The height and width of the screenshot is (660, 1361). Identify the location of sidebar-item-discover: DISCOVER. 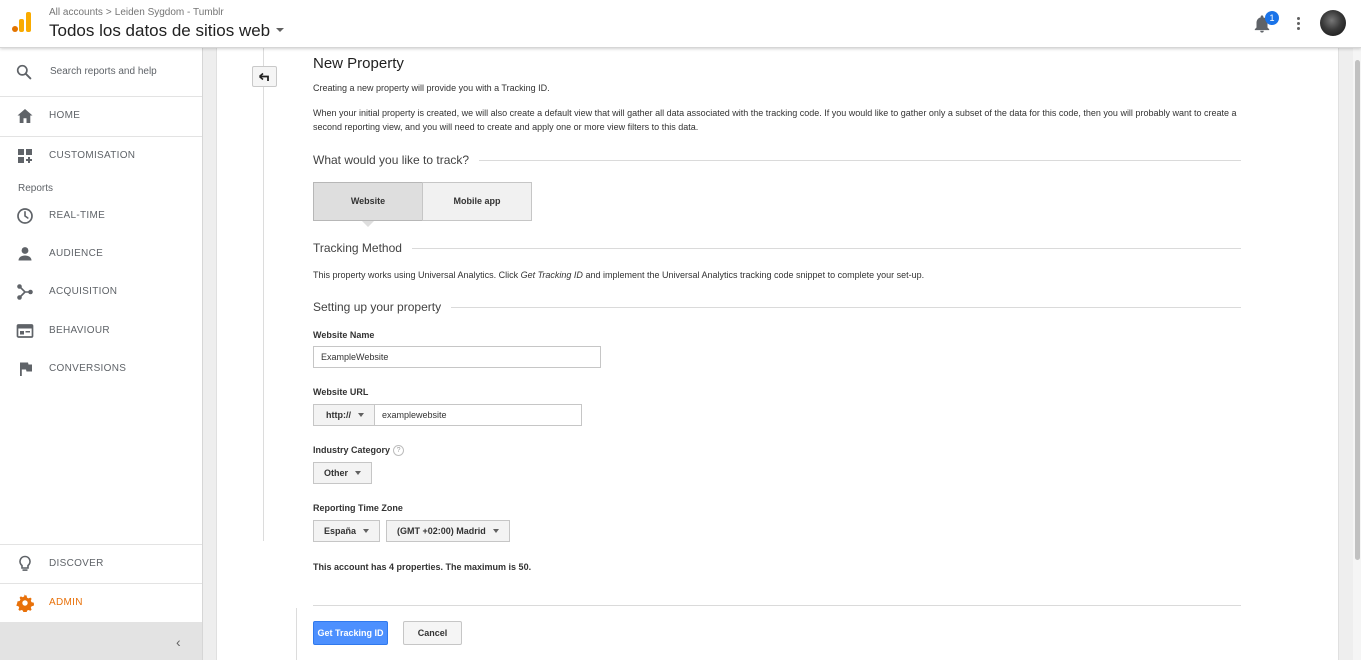
(101, 563).